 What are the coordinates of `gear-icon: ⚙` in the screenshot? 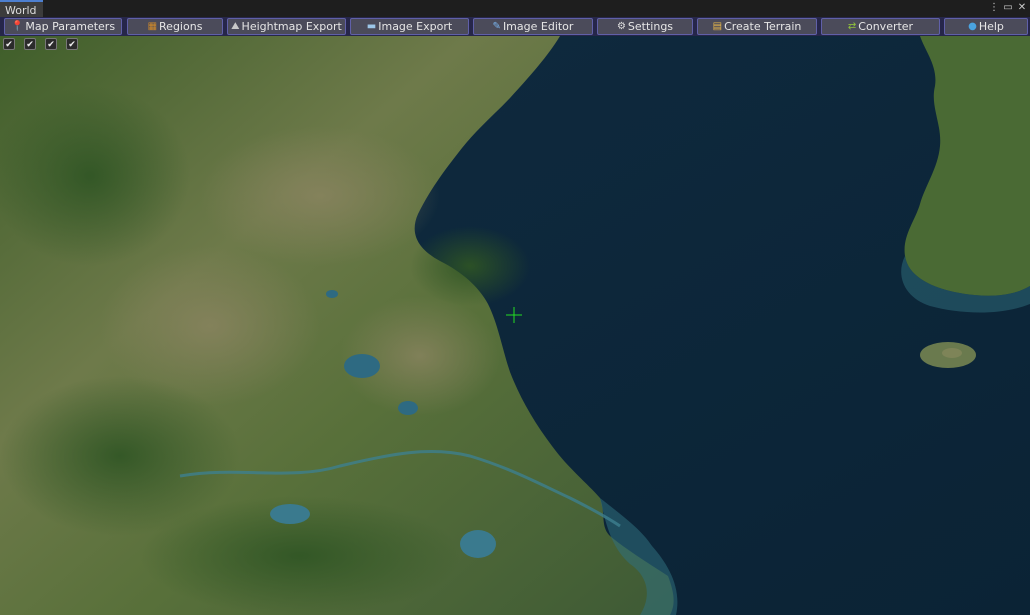 It's located at (621, 26).